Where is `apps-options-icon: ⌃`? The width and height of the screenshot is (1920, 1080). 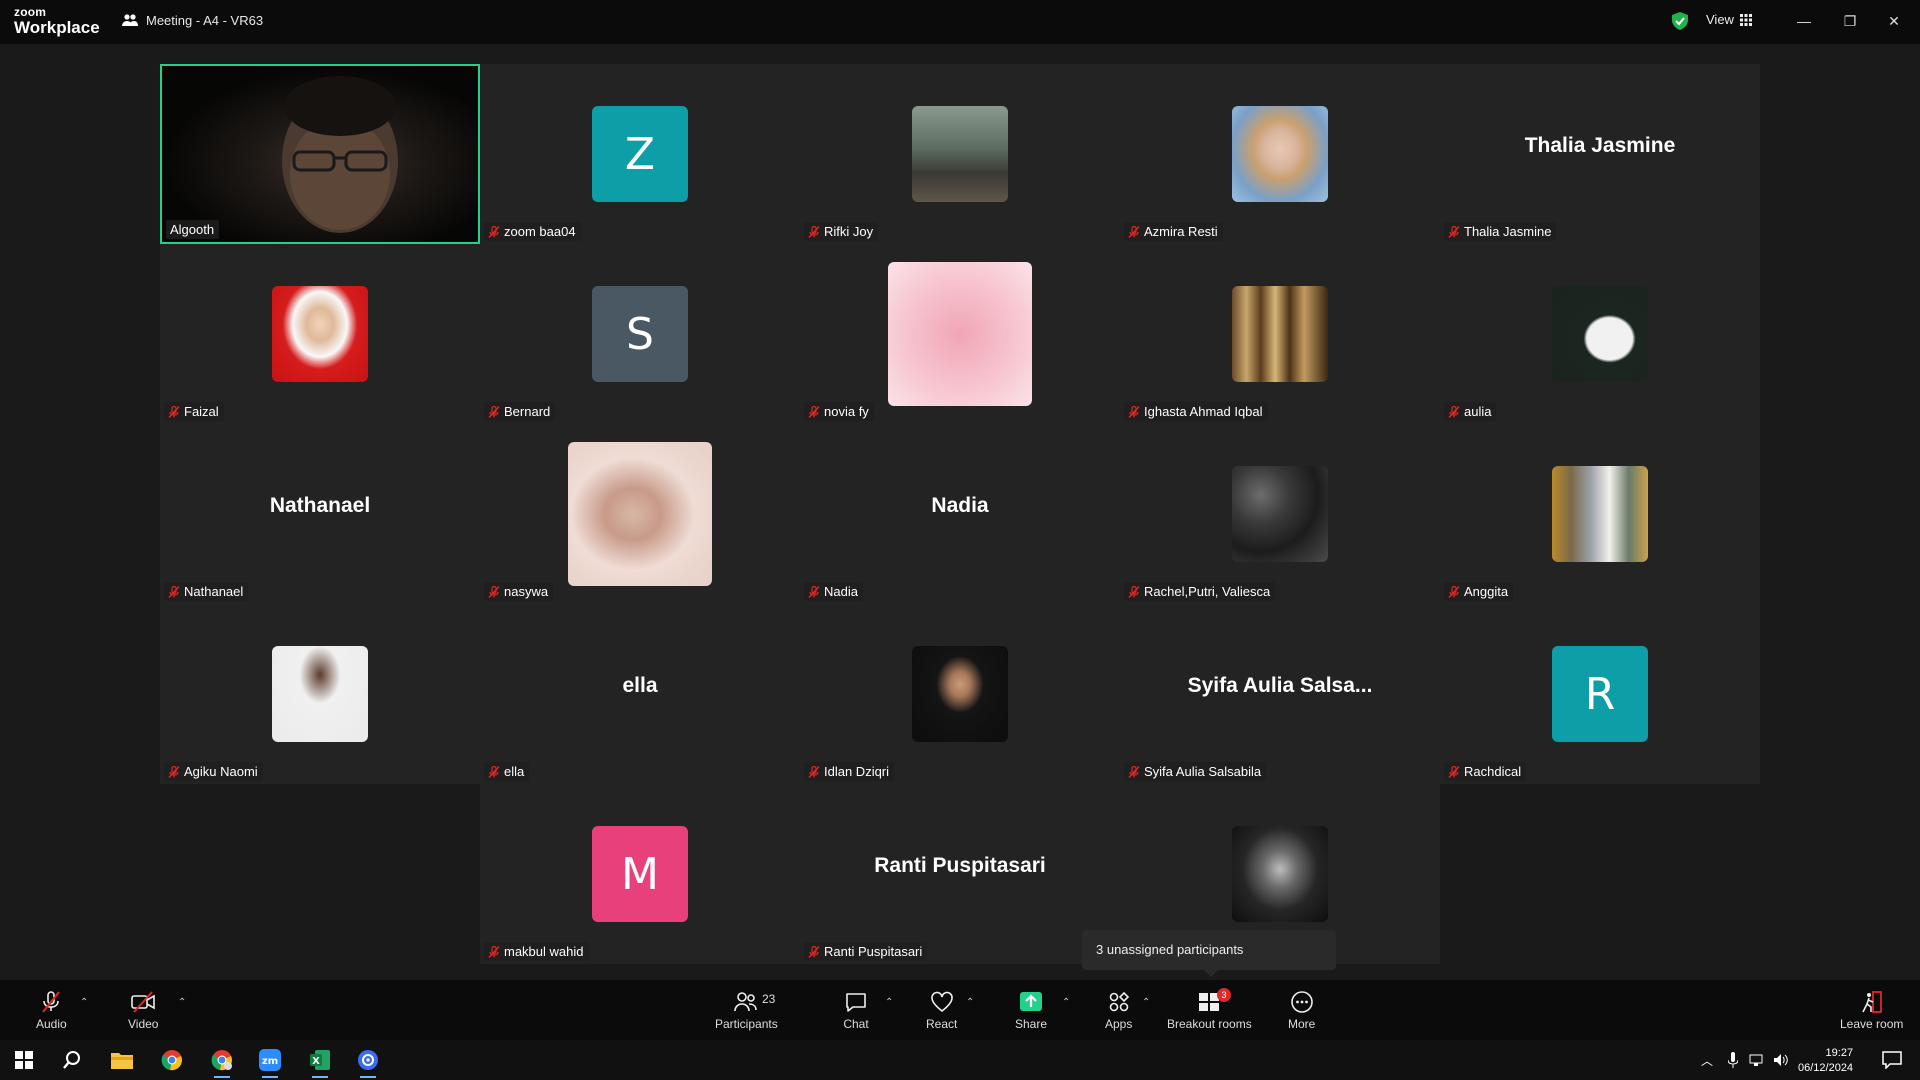 apps-options-icon: ⌃ is located at coordinates (1146, 1002).